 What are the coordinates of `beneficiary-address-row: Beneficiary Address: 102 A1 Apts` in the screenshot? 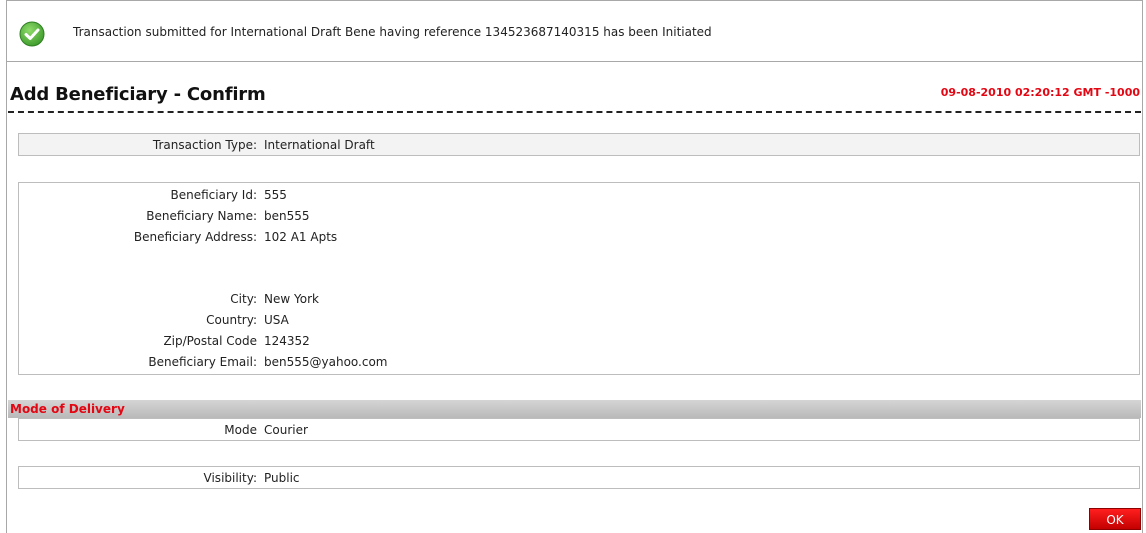 It's located at (579, 240).